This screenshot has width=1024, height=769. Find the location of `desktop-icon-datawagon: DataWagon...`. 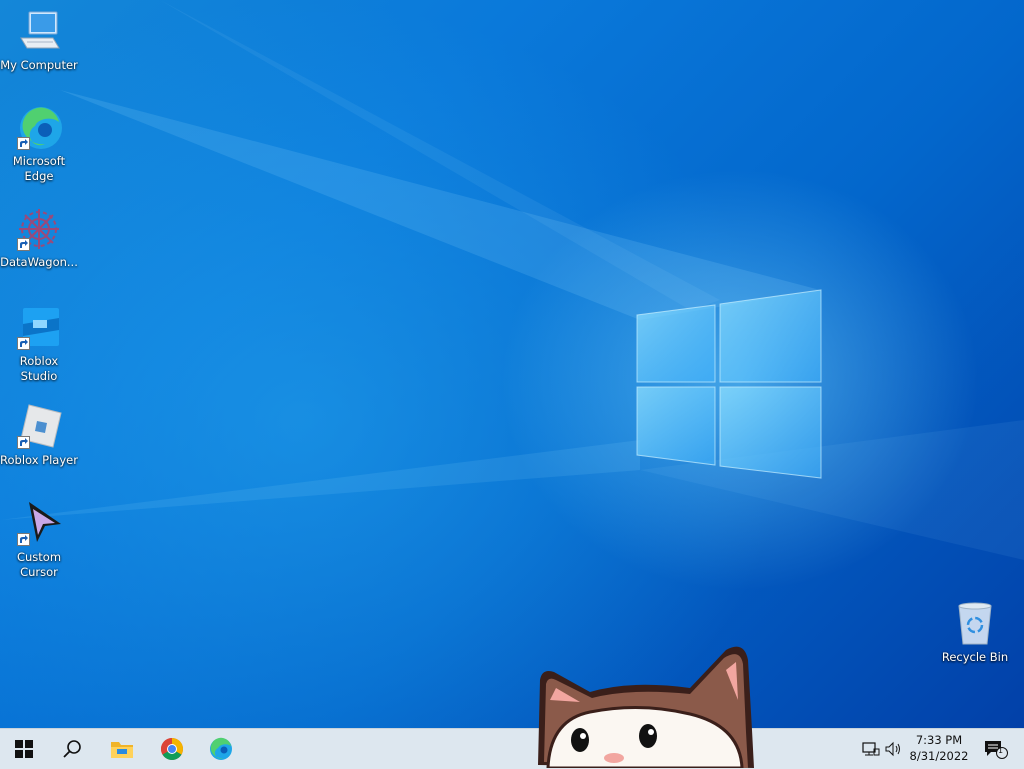

desktop-icon-datawagon: DataWagon... is located at coordinates (39, 237).